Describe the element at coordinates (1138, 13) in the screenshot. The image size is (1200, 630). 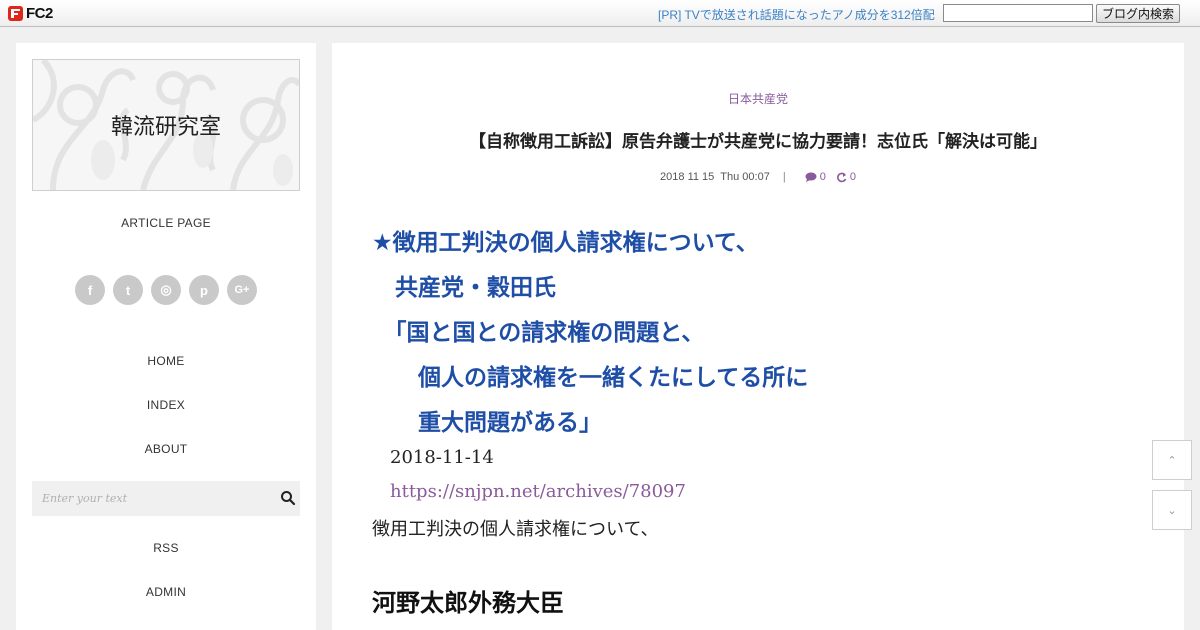
I see `blog-search-button: ブログ内検索` at that location.